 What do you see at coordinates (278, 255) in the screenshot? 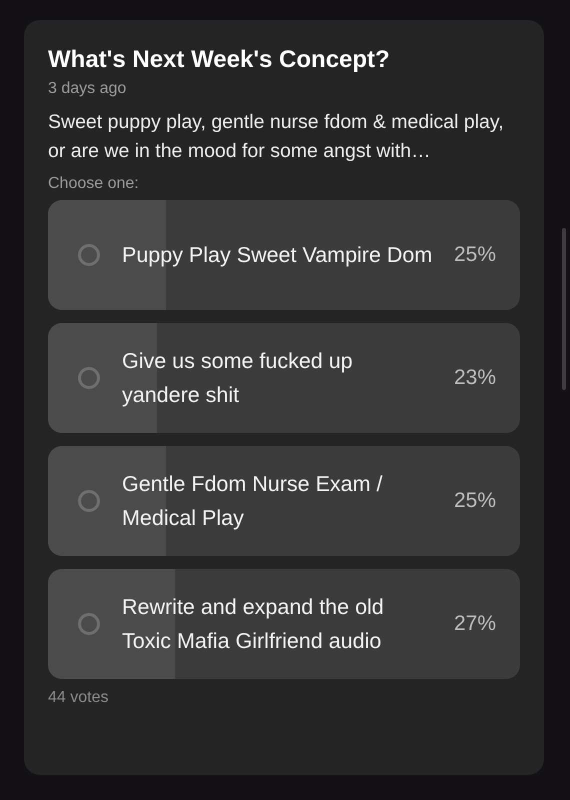
I see `option-label: Puppy Play Sweet Vampire Dom` at bounding box center [278, 255].